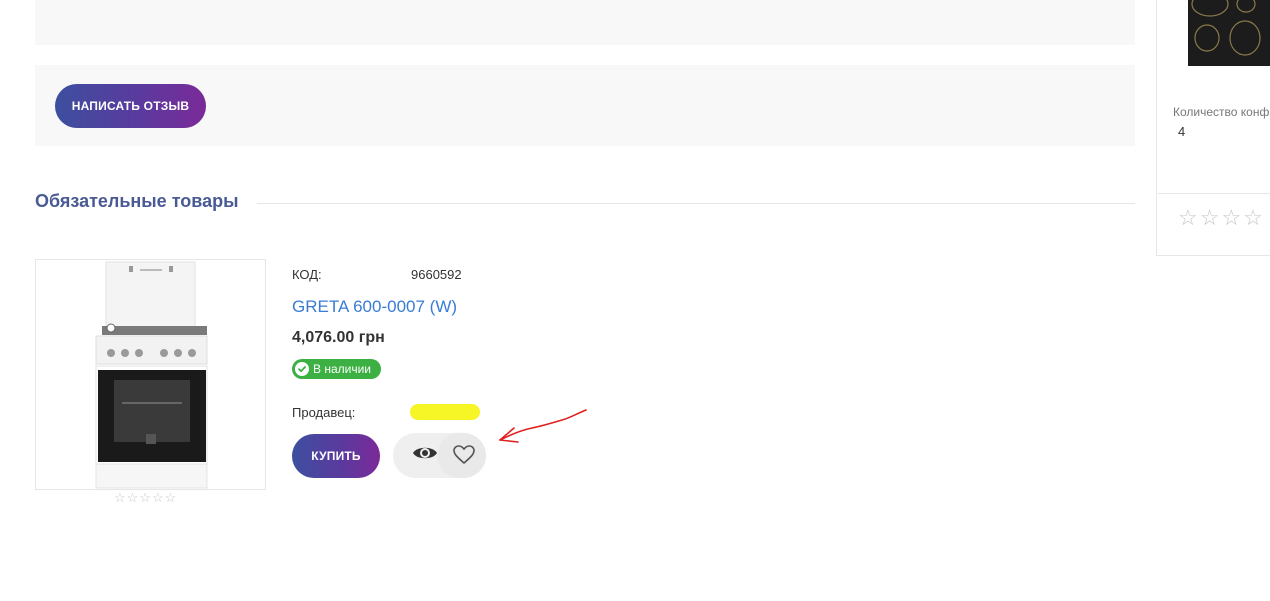  What do you see at coordinates (585, 22) in the screenshot?
I see `description-panel` at bounding box center [585, 22].